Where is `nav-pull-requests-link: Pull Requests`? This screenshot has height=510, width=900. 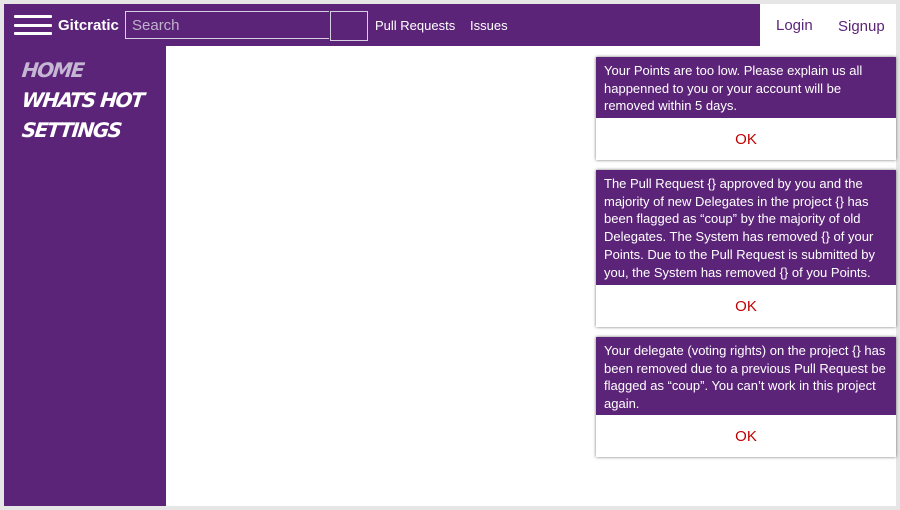
nav-pull-requests-link: Pull Requests is located at coordinates (415, 25).